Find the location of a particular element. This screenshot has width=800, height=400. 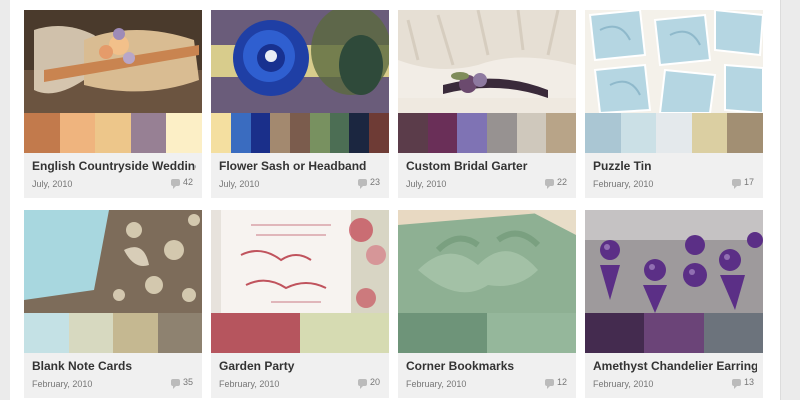

palette-card: Corner Bookmarks February, 2010 12 is located at coordinates (487, 304).